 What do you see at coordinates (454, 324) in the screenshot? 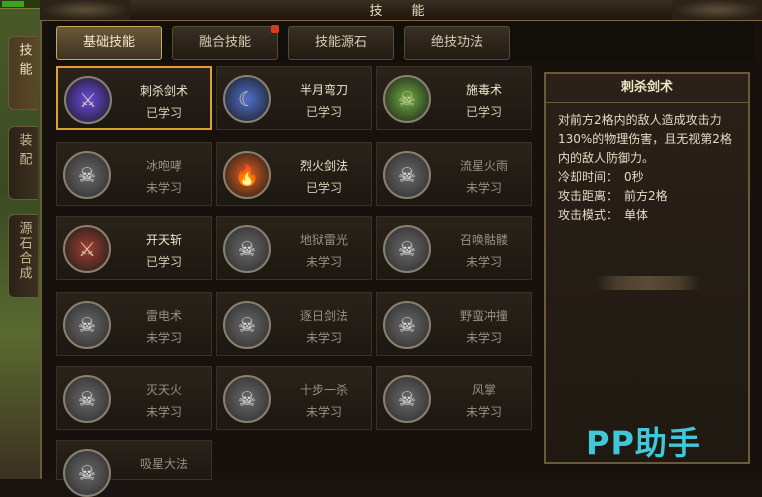
I see `skill-slot: ☠ 野蛮冲撞未学习` at bounding box center [454, 324].